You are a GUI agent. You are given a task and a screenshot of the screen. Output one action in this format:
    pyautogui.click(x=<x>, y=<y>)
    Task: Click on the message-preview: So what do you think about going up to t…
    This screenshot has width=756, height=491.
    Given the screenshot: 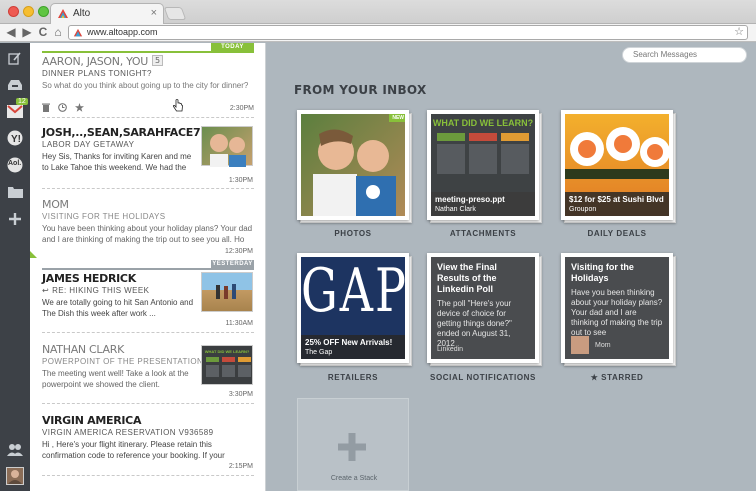 What is the action you would take?
    pyautogui.click(x=145, y=85)
    